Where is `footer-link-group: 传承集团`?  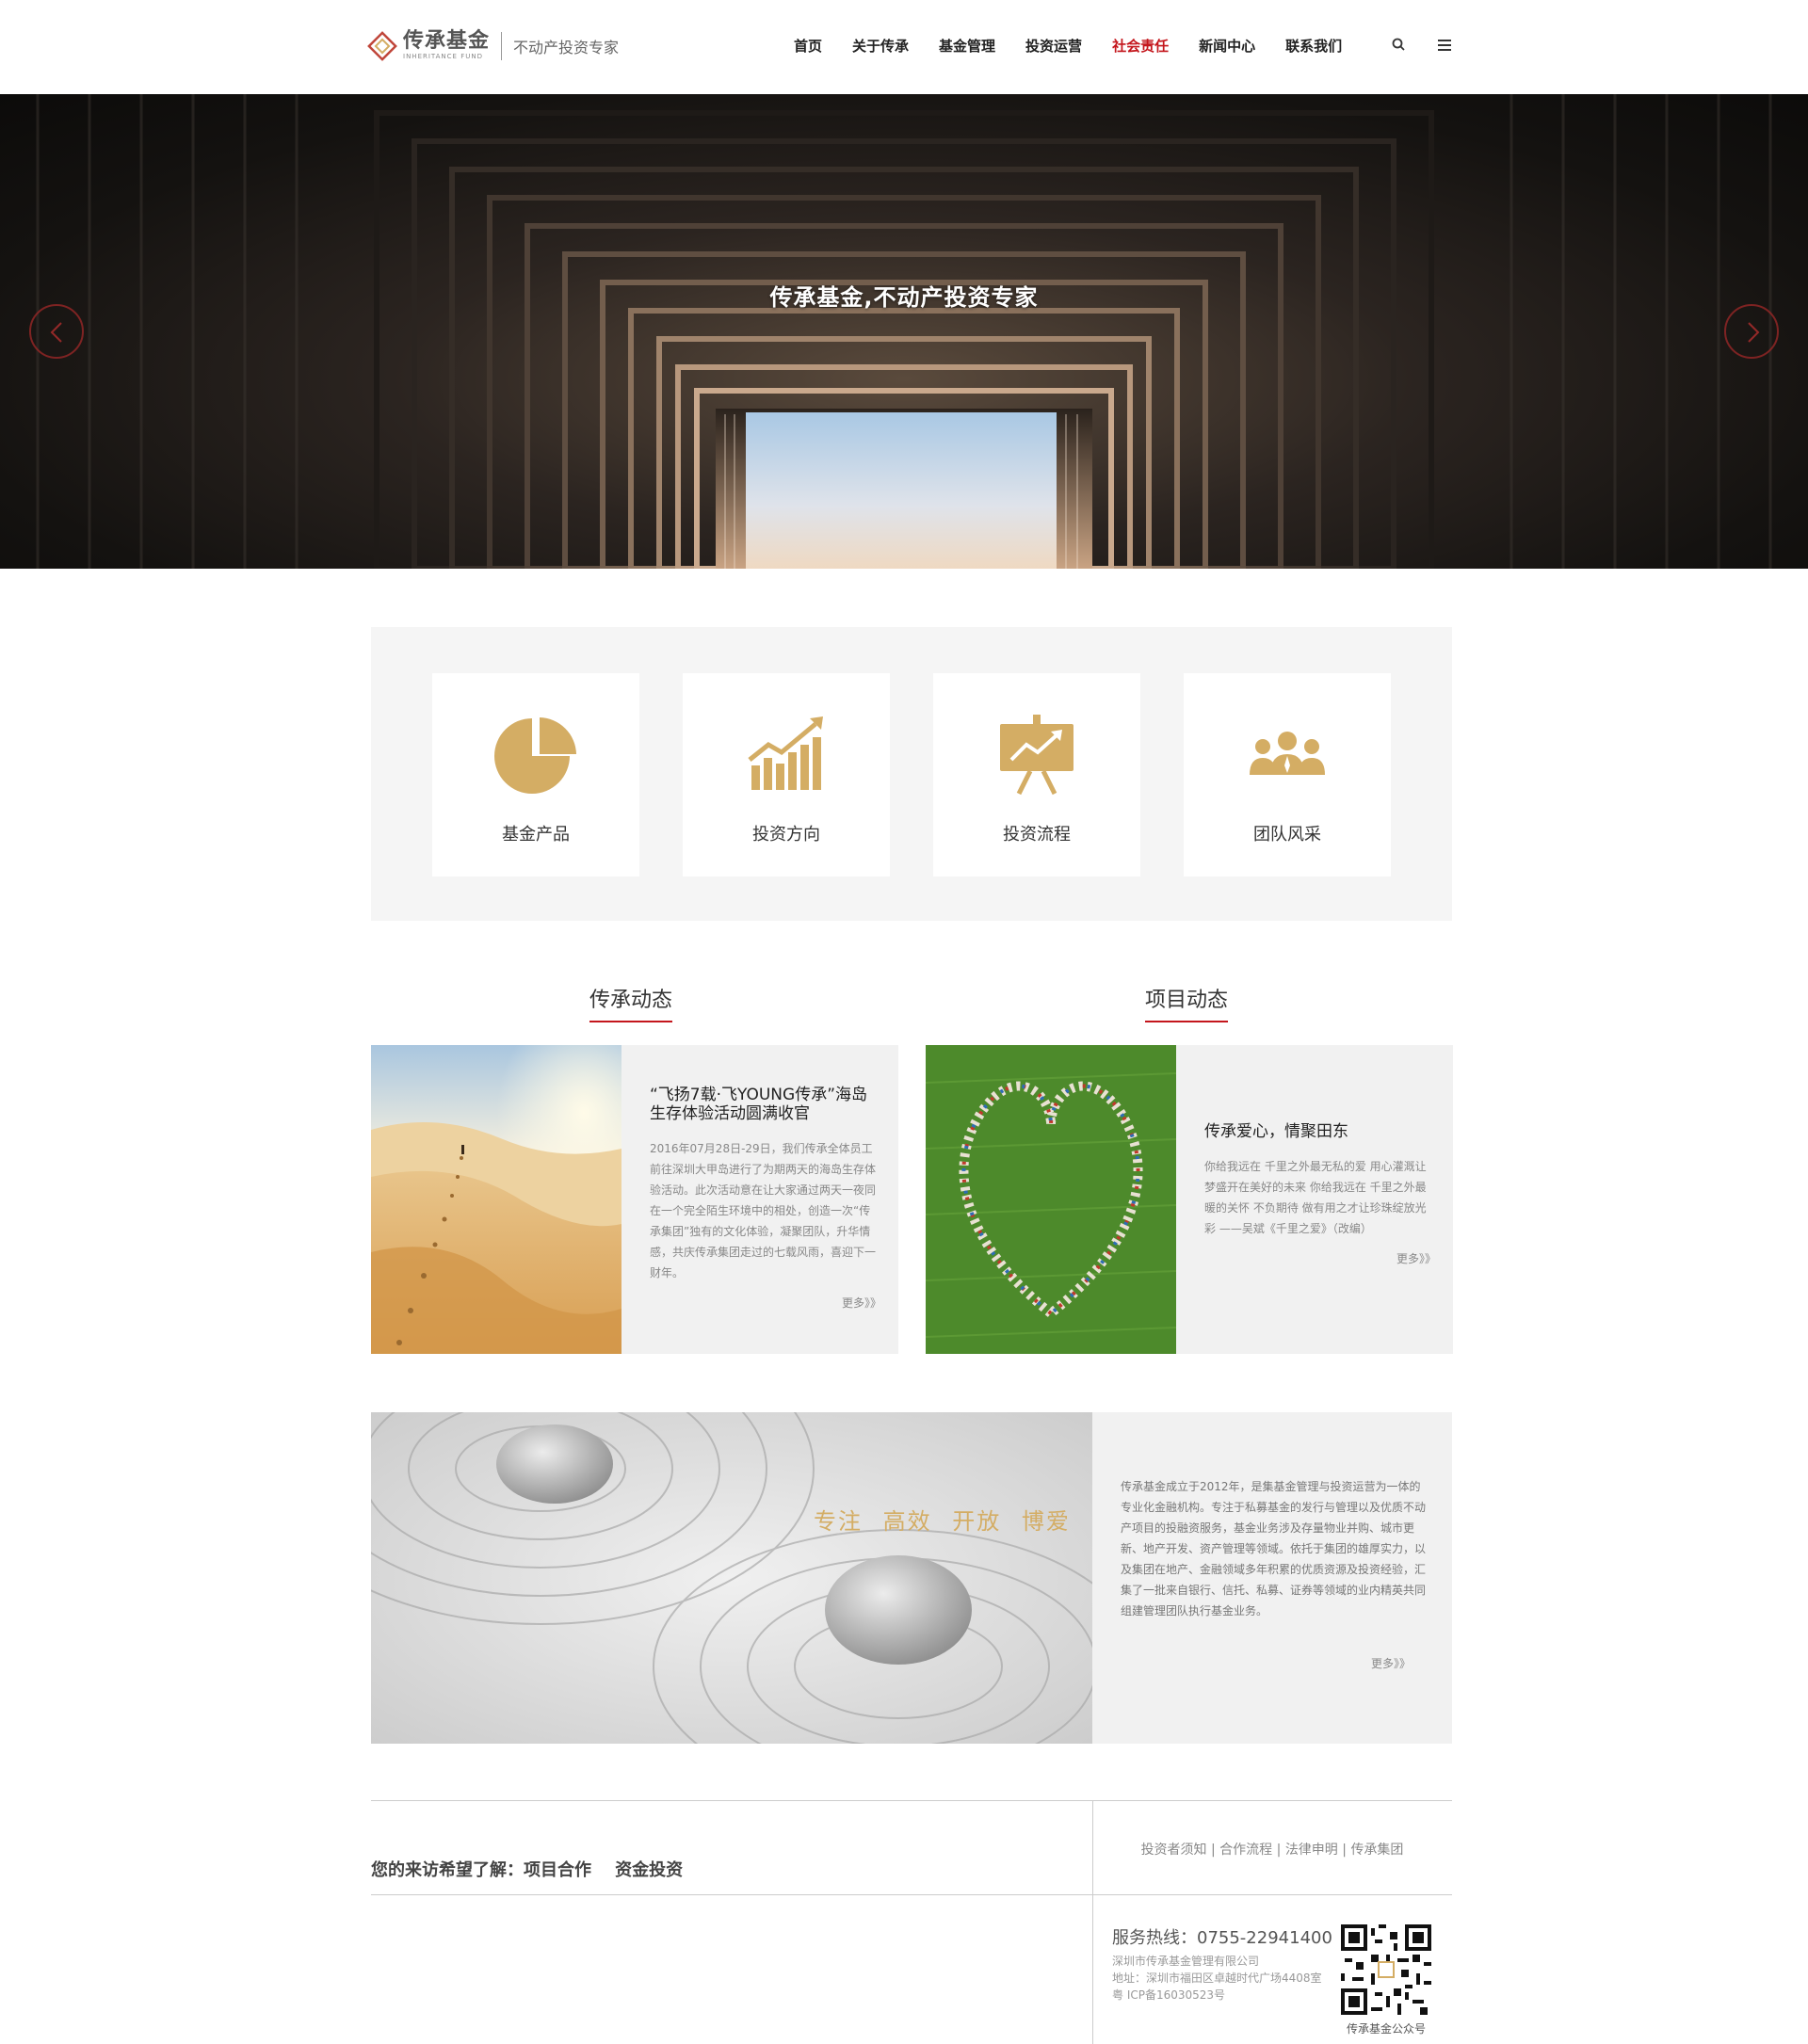
footer-link-group: 传承集团 is located at coordinates (1377, 1851).